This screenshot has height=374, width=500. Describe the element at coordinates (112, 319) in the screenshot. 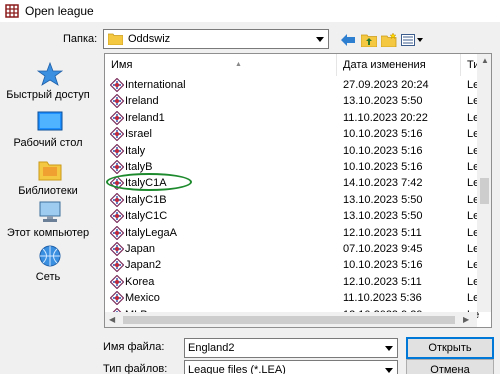

I see `scroll-left-icon: ◀` at that location.